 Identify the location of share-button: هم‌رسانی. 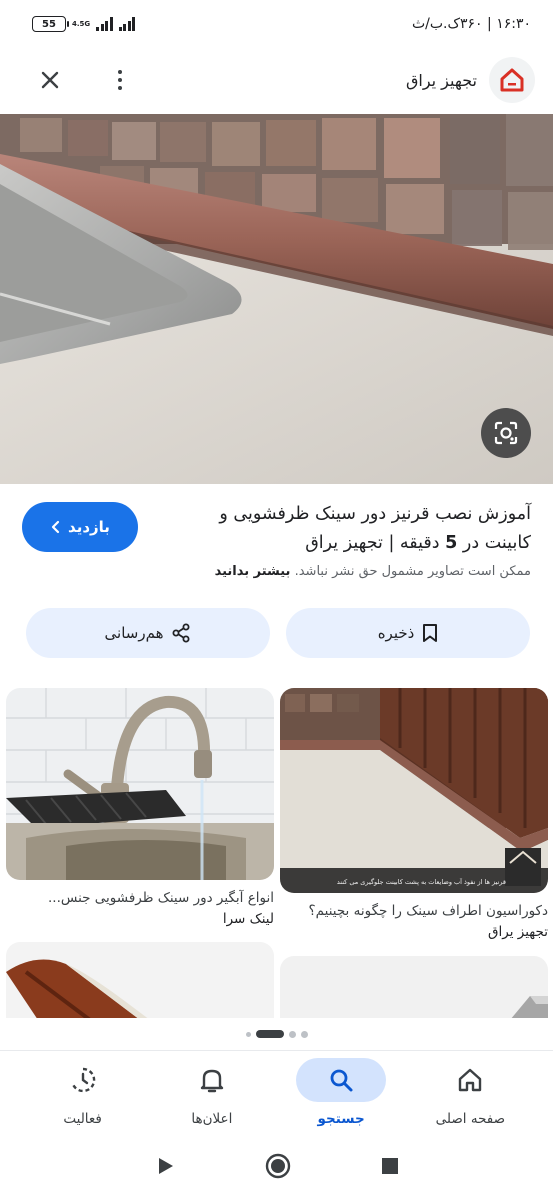
(148, 633).